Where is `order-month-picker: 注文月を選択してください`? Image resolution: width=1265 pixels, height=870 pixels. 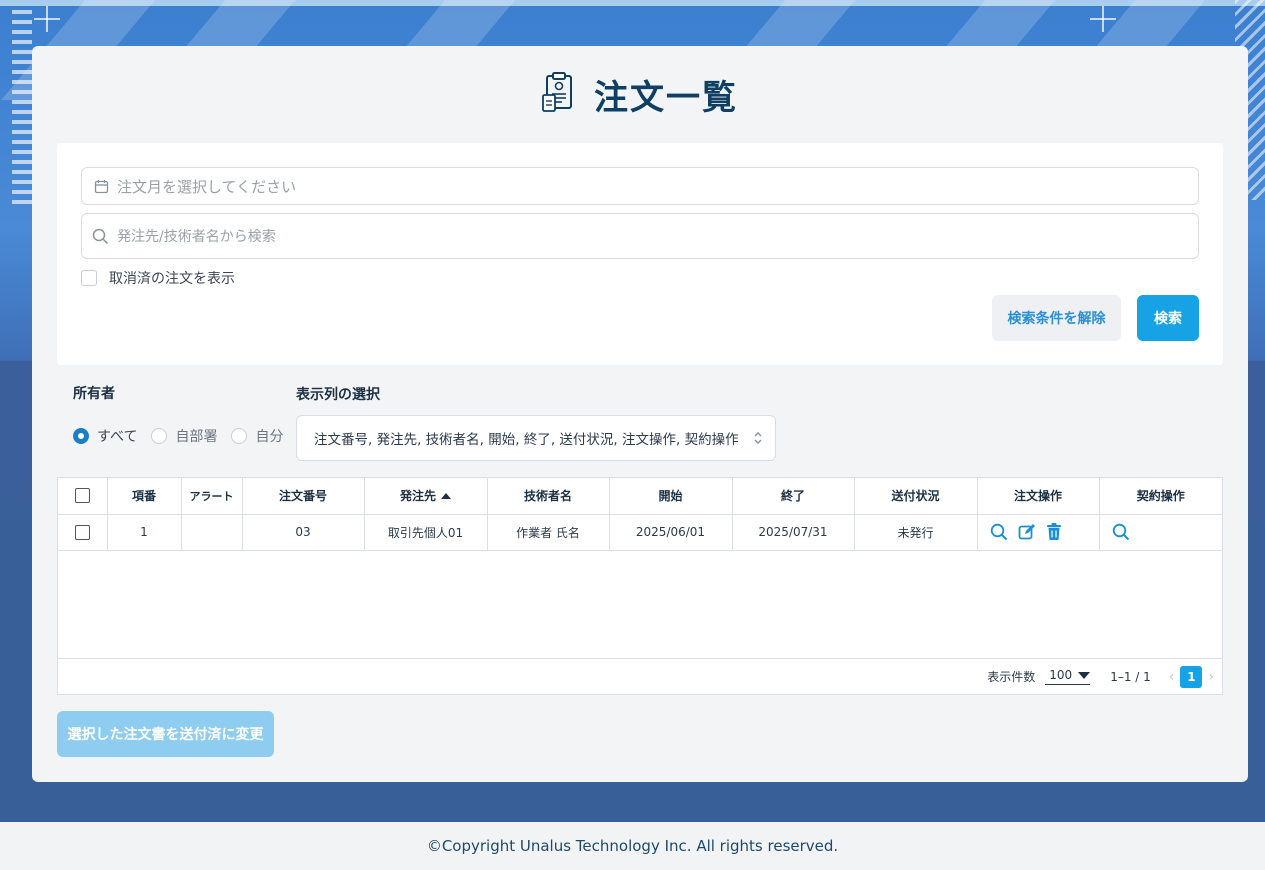
order-month-picker: 注文月を選択してください is located at coordinates (640, 186).